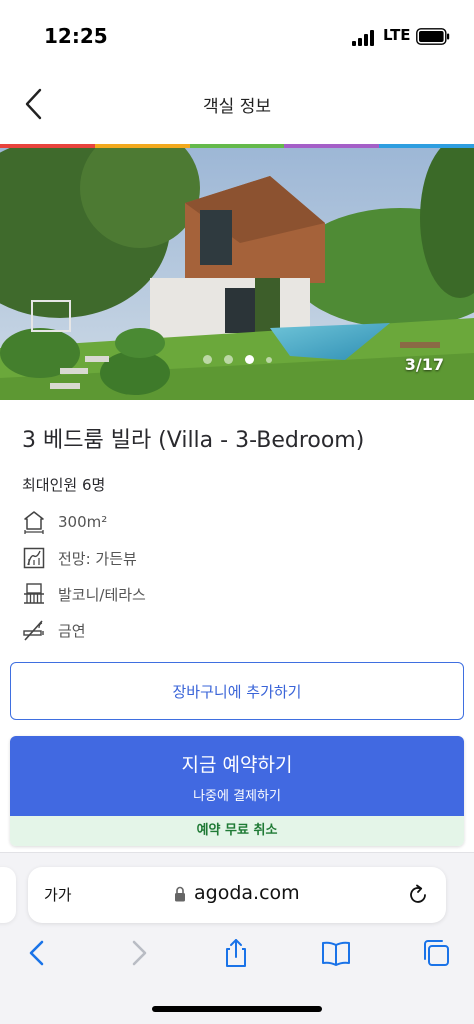 Image resolution: width=474 pixels, height=1024 pixels. Describe the element at coordinates (34, 558) in the screenshot. I see `view-icon` at that location.